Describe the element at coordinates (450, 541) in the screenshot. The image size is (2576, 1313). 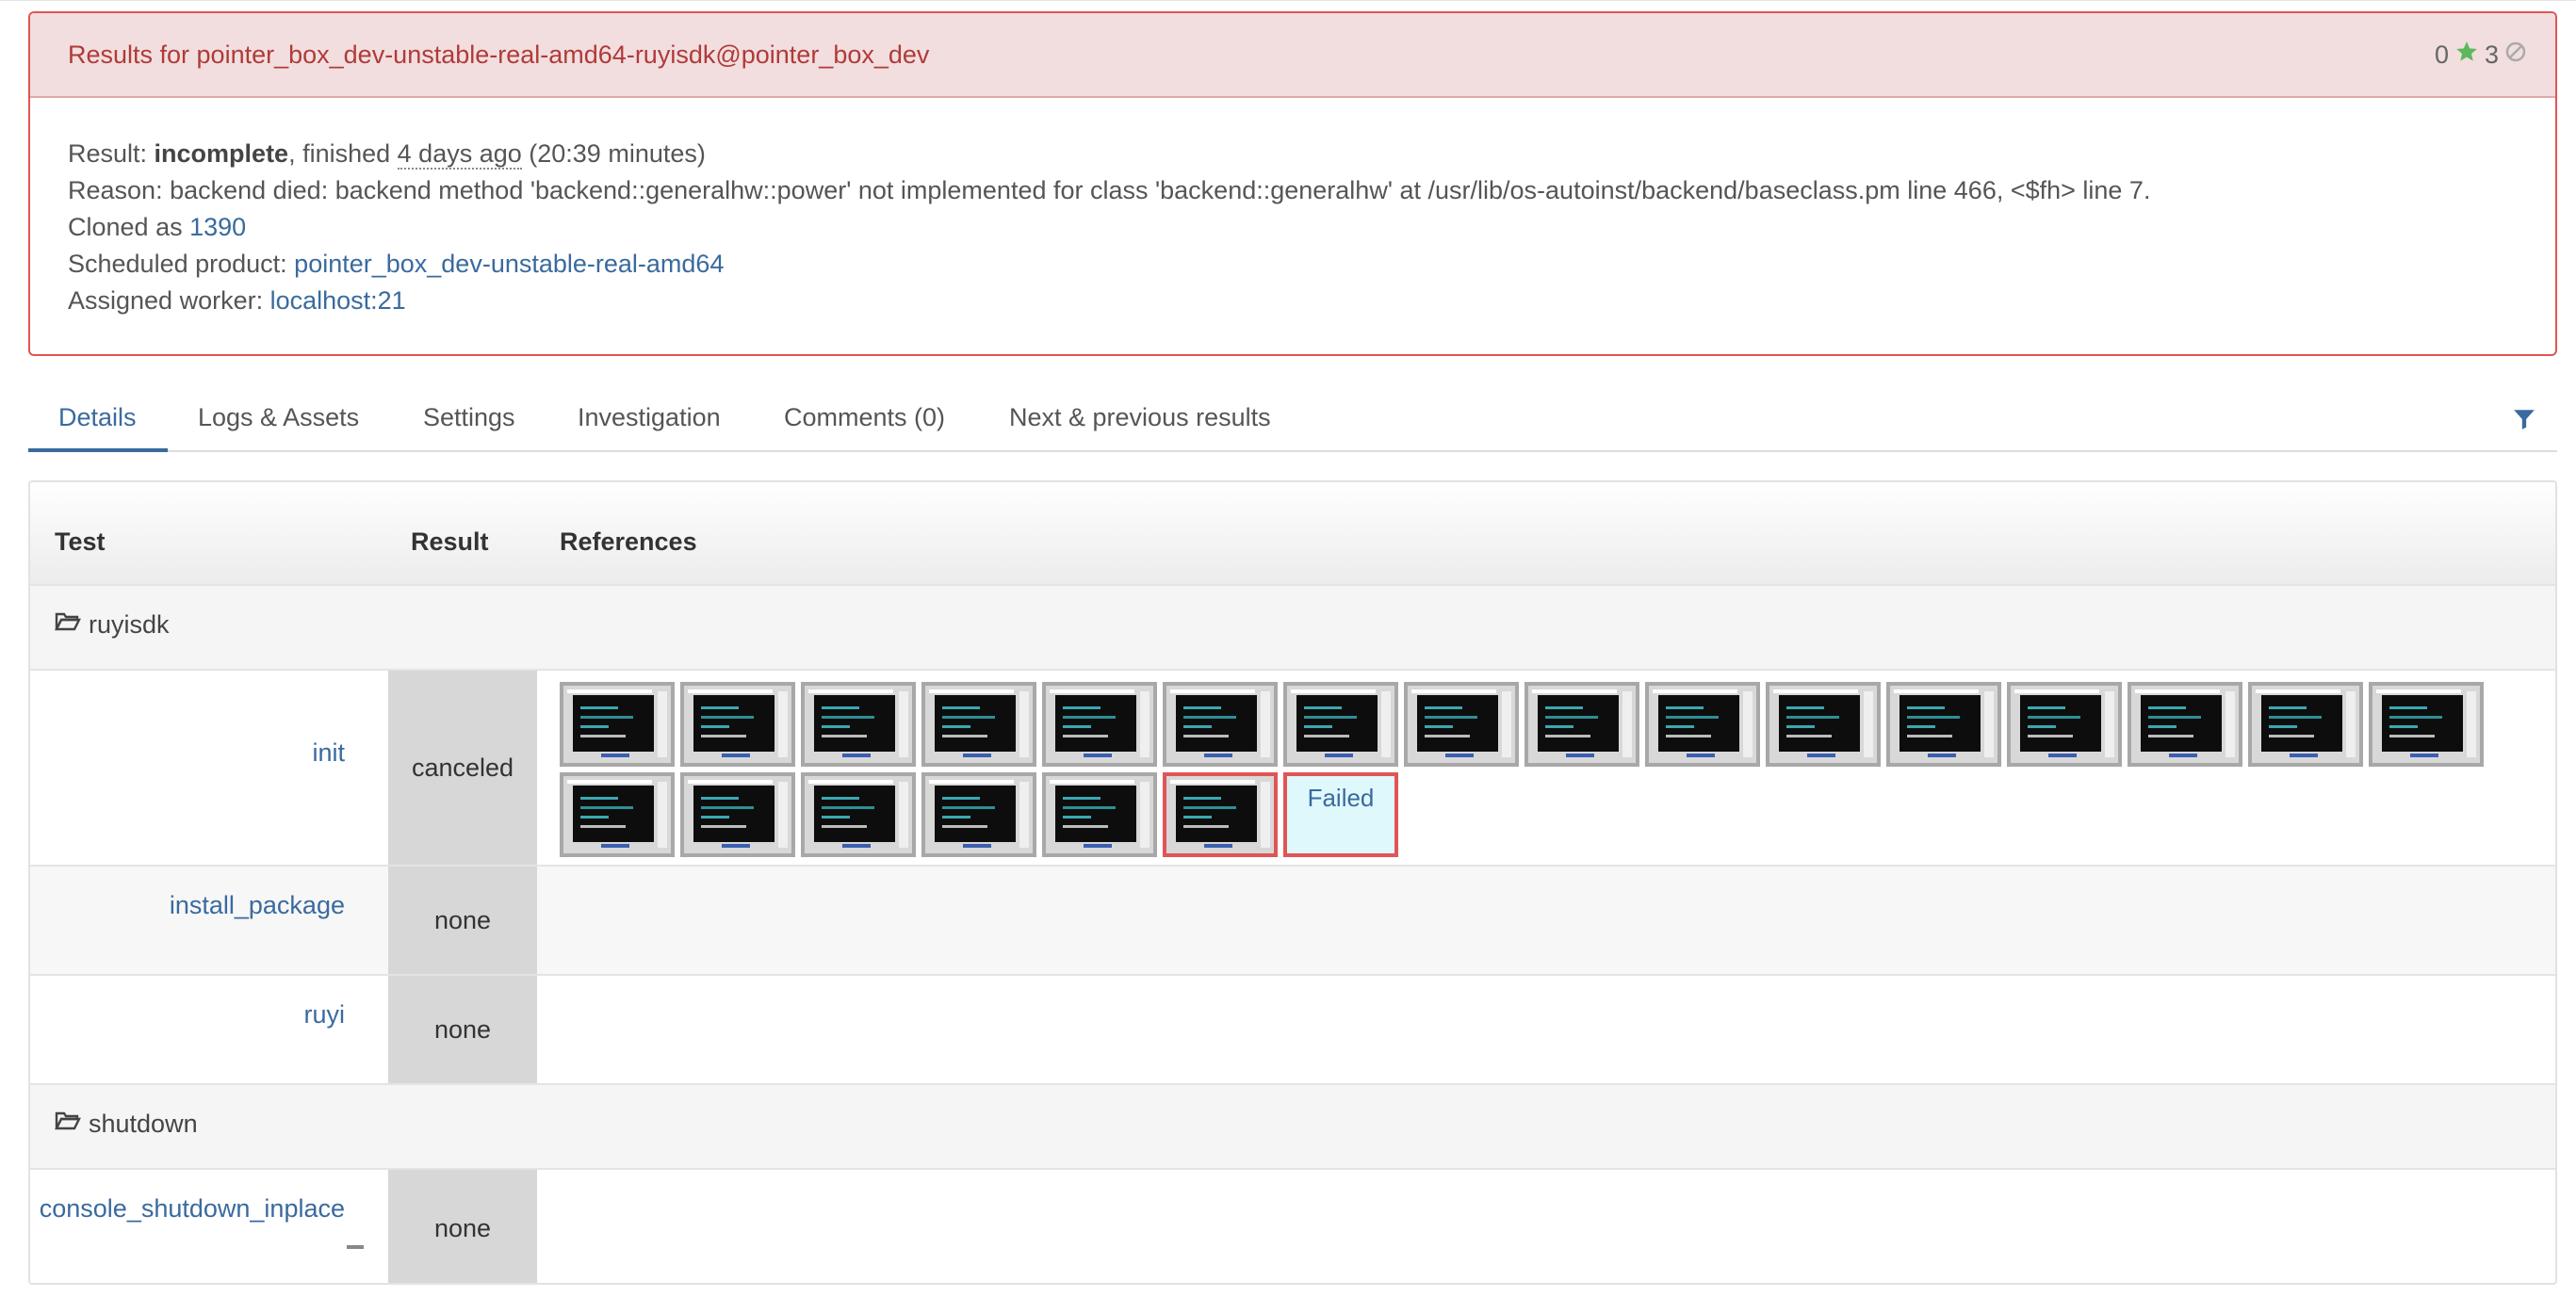
I see `header-result: Result` at that location.